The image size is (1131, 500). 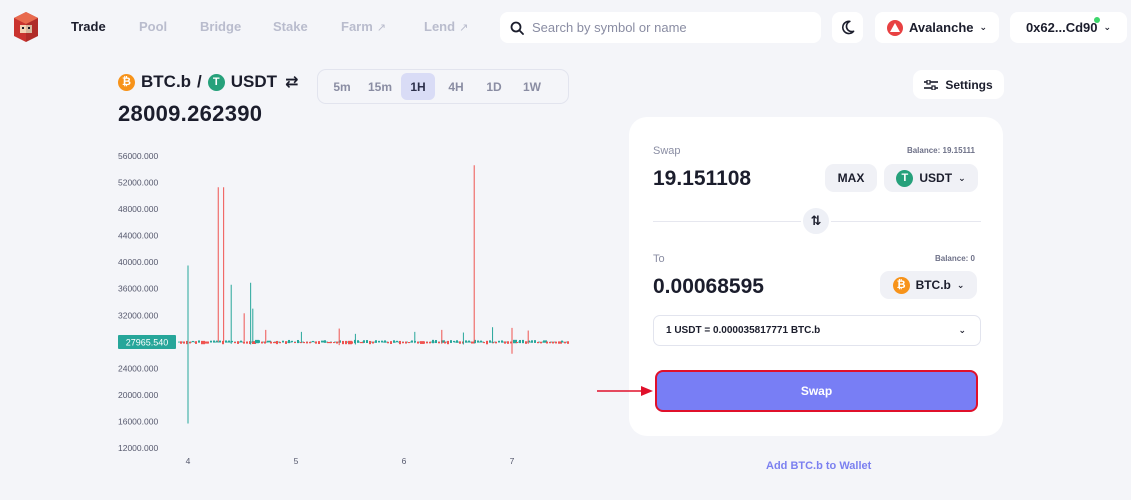 What do you see at coordinates (894, 27) in the screenshot?
I see `avalanche-icon` at bounding box center [894, 27].